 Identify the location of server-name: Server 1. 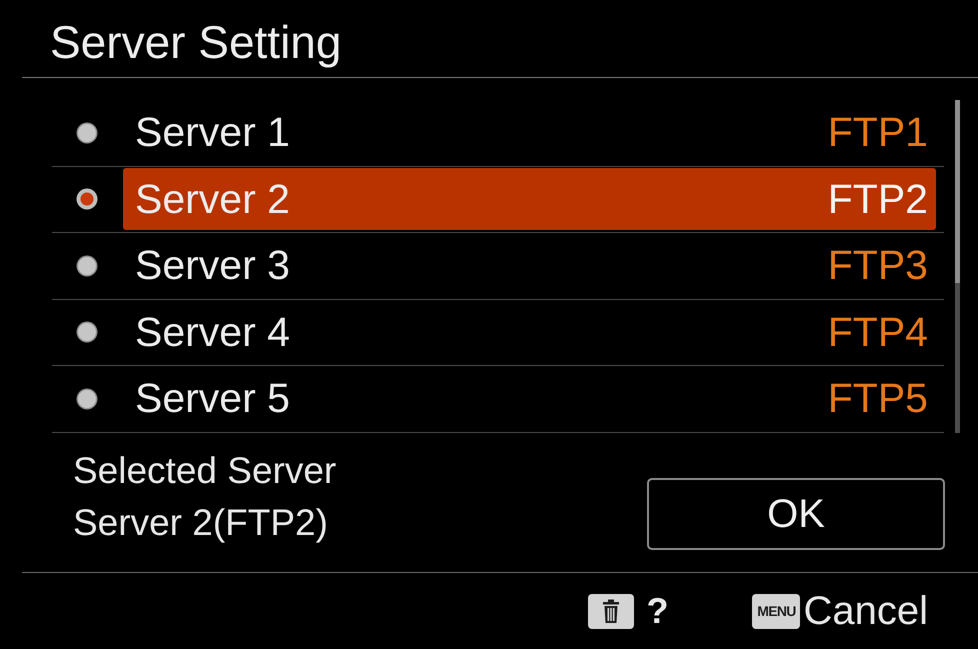
(212, 132).